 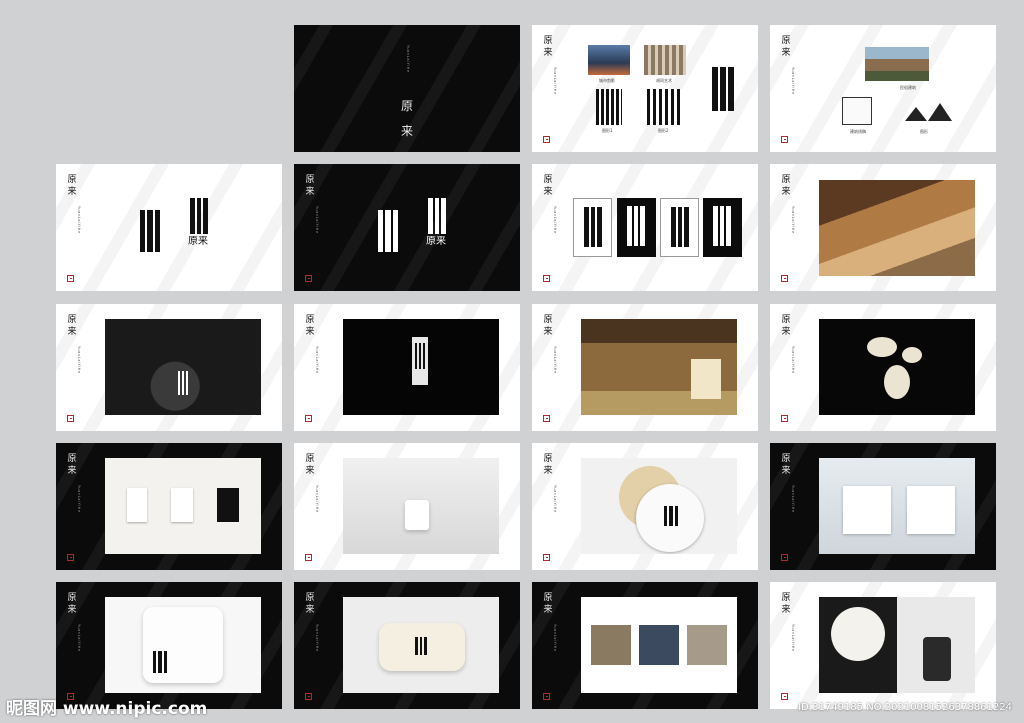 I want to click on business-cards-photo, so click(x=183, y=506).